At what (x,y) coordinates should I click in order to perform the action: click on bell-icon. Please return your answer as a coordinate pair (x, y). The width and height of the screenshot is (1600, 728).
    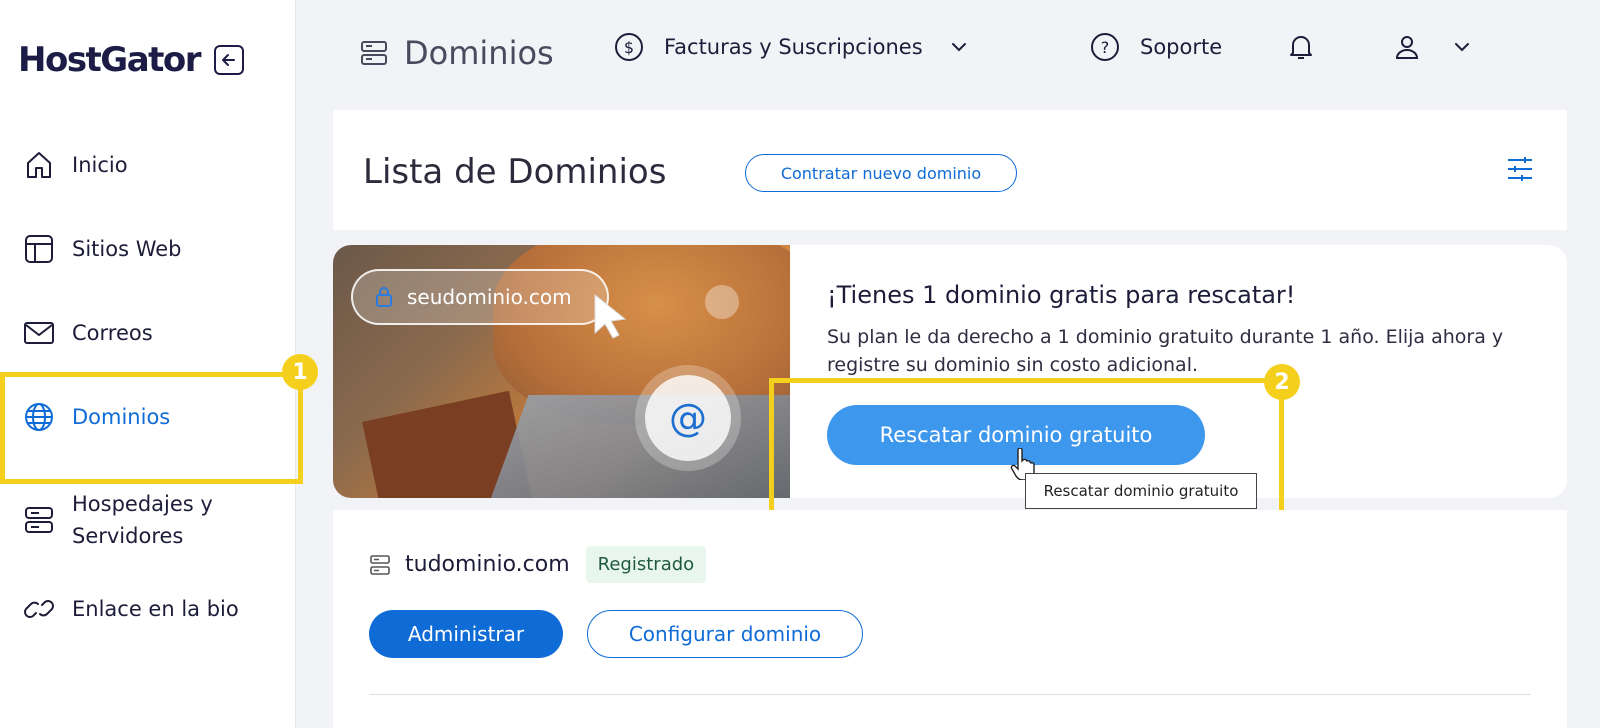
    Looking at the image, I should click on (1301, 47).